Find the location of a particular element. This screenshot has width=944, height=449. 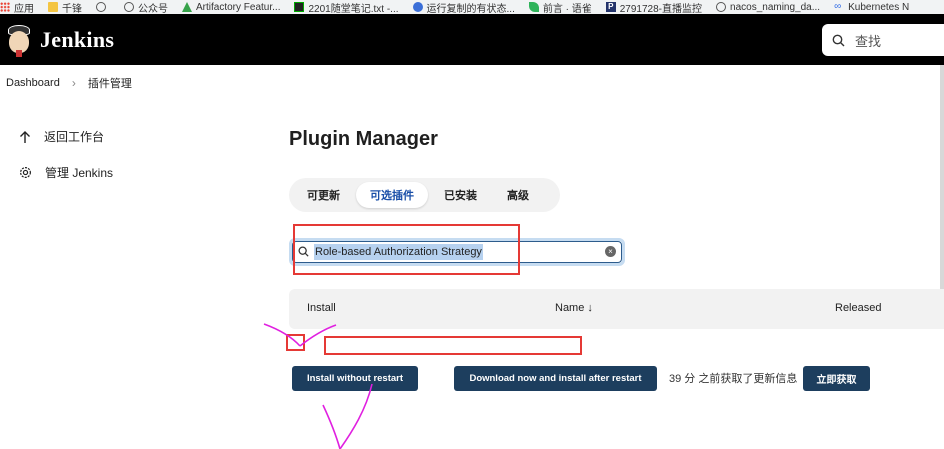

terminal-icon is located at coordinates (299, 7).